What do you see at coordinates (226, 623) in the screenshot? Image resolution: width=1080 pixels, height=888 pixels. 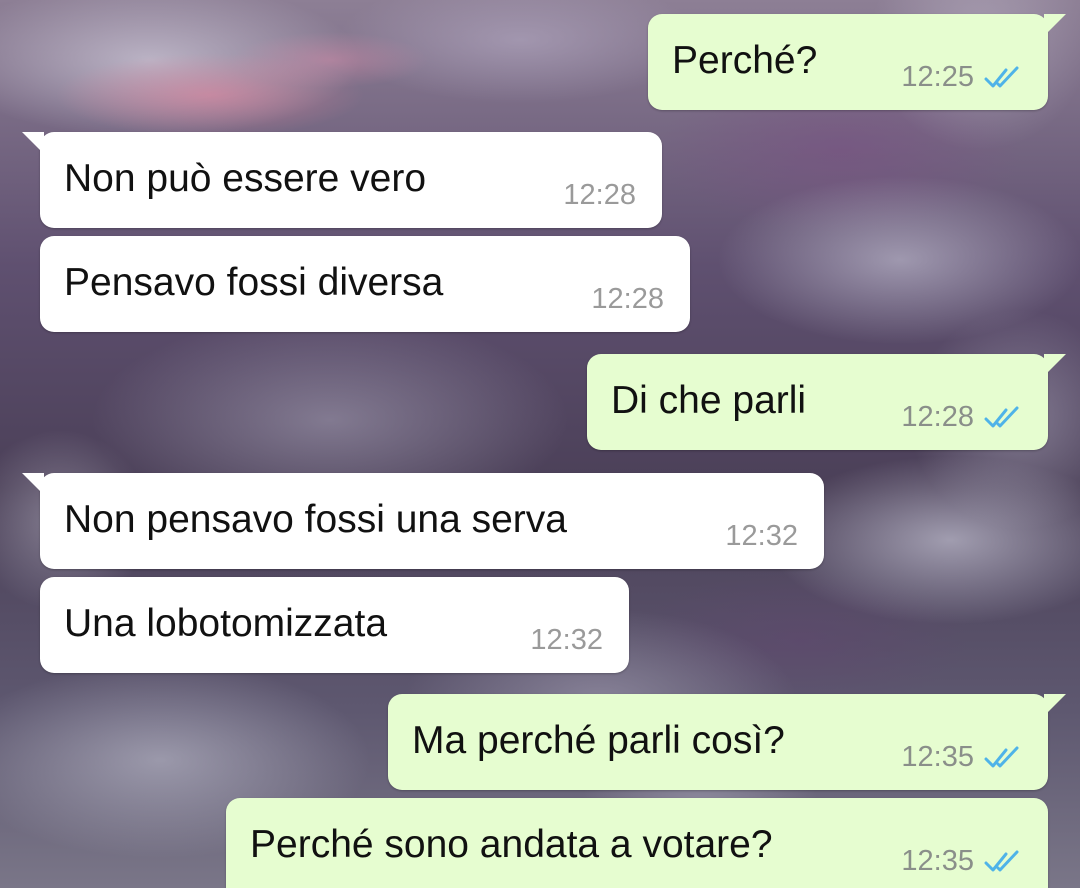 I see `message-text: Una lobotomizzata` at bounding box center [226, 623].